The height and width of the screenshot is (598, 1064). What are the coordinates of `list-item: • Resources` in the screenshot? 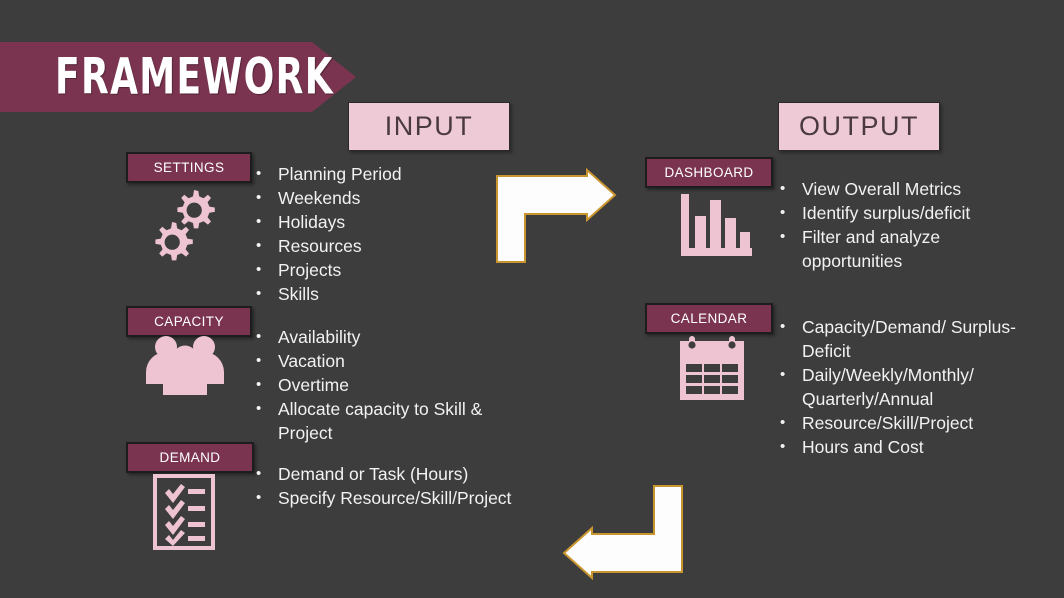 It's located at (368, 246).